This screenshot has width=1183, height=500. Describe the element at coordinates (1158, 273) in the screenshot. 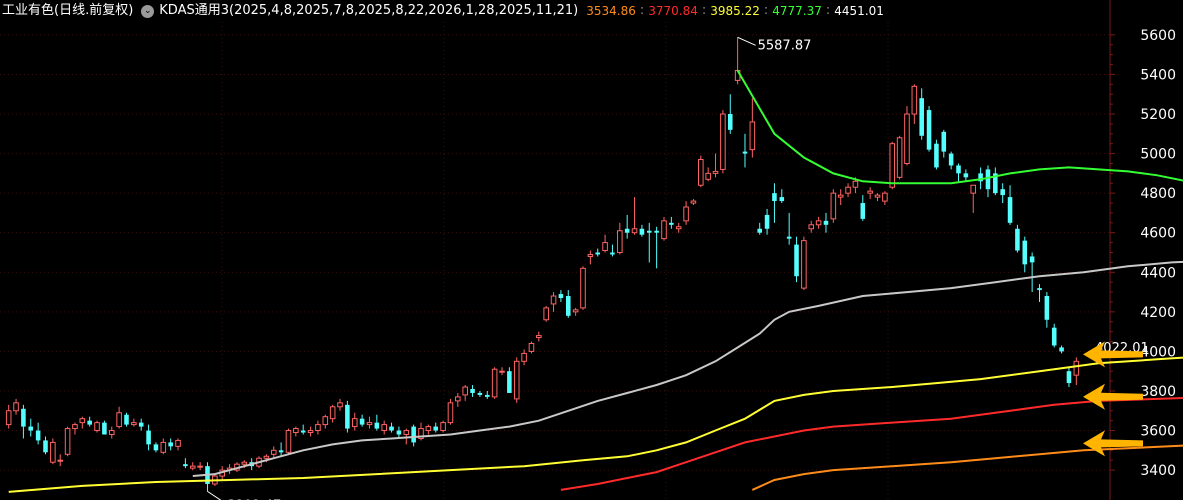

I see `y-tick-label: 4400` at that location.